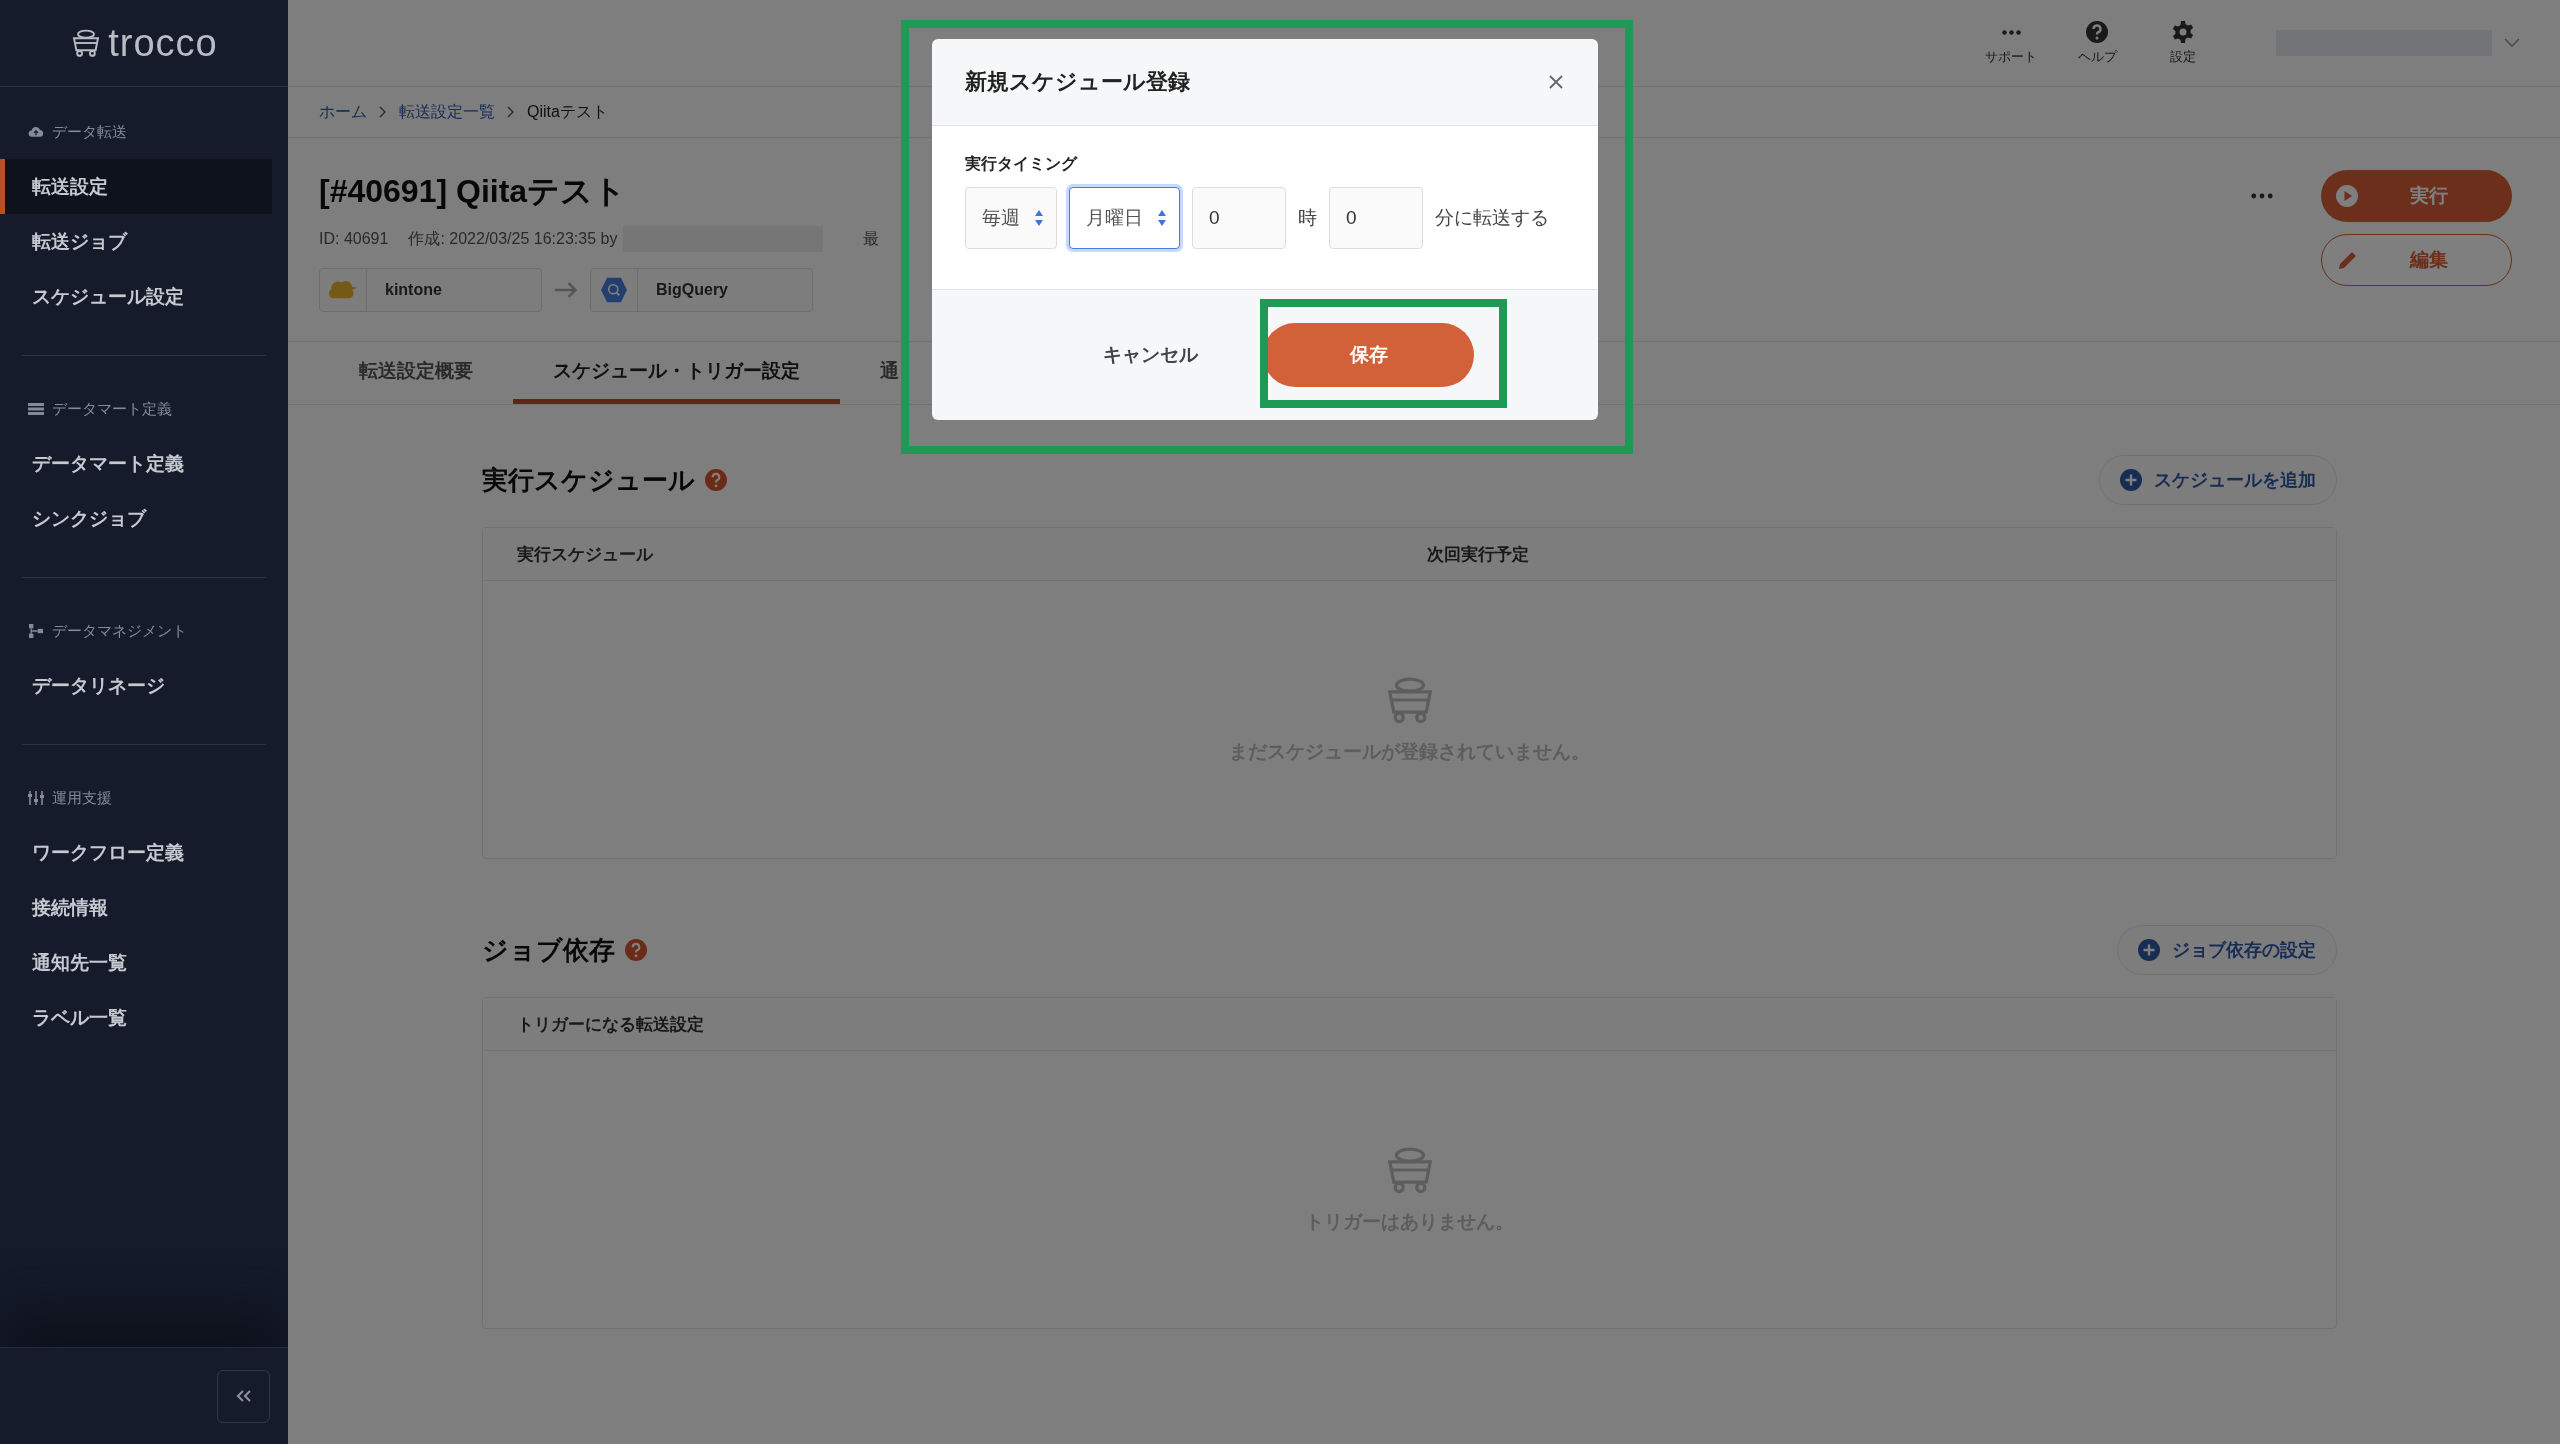 The image size is (2560, 1444). Describe the element at coordinates (889, 373) in the screenshot. I see `tab: 通` at that location.